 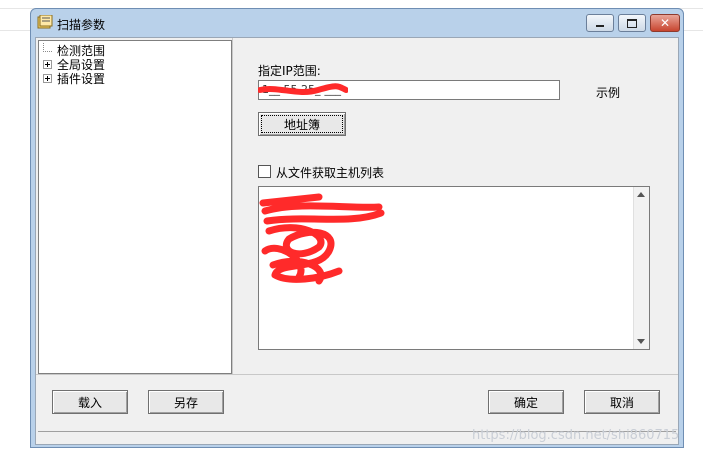 What do you see at coordinates (641, 194) in the screenshot?
I see `scroll-up-icon` at bounding box center [641, 194].